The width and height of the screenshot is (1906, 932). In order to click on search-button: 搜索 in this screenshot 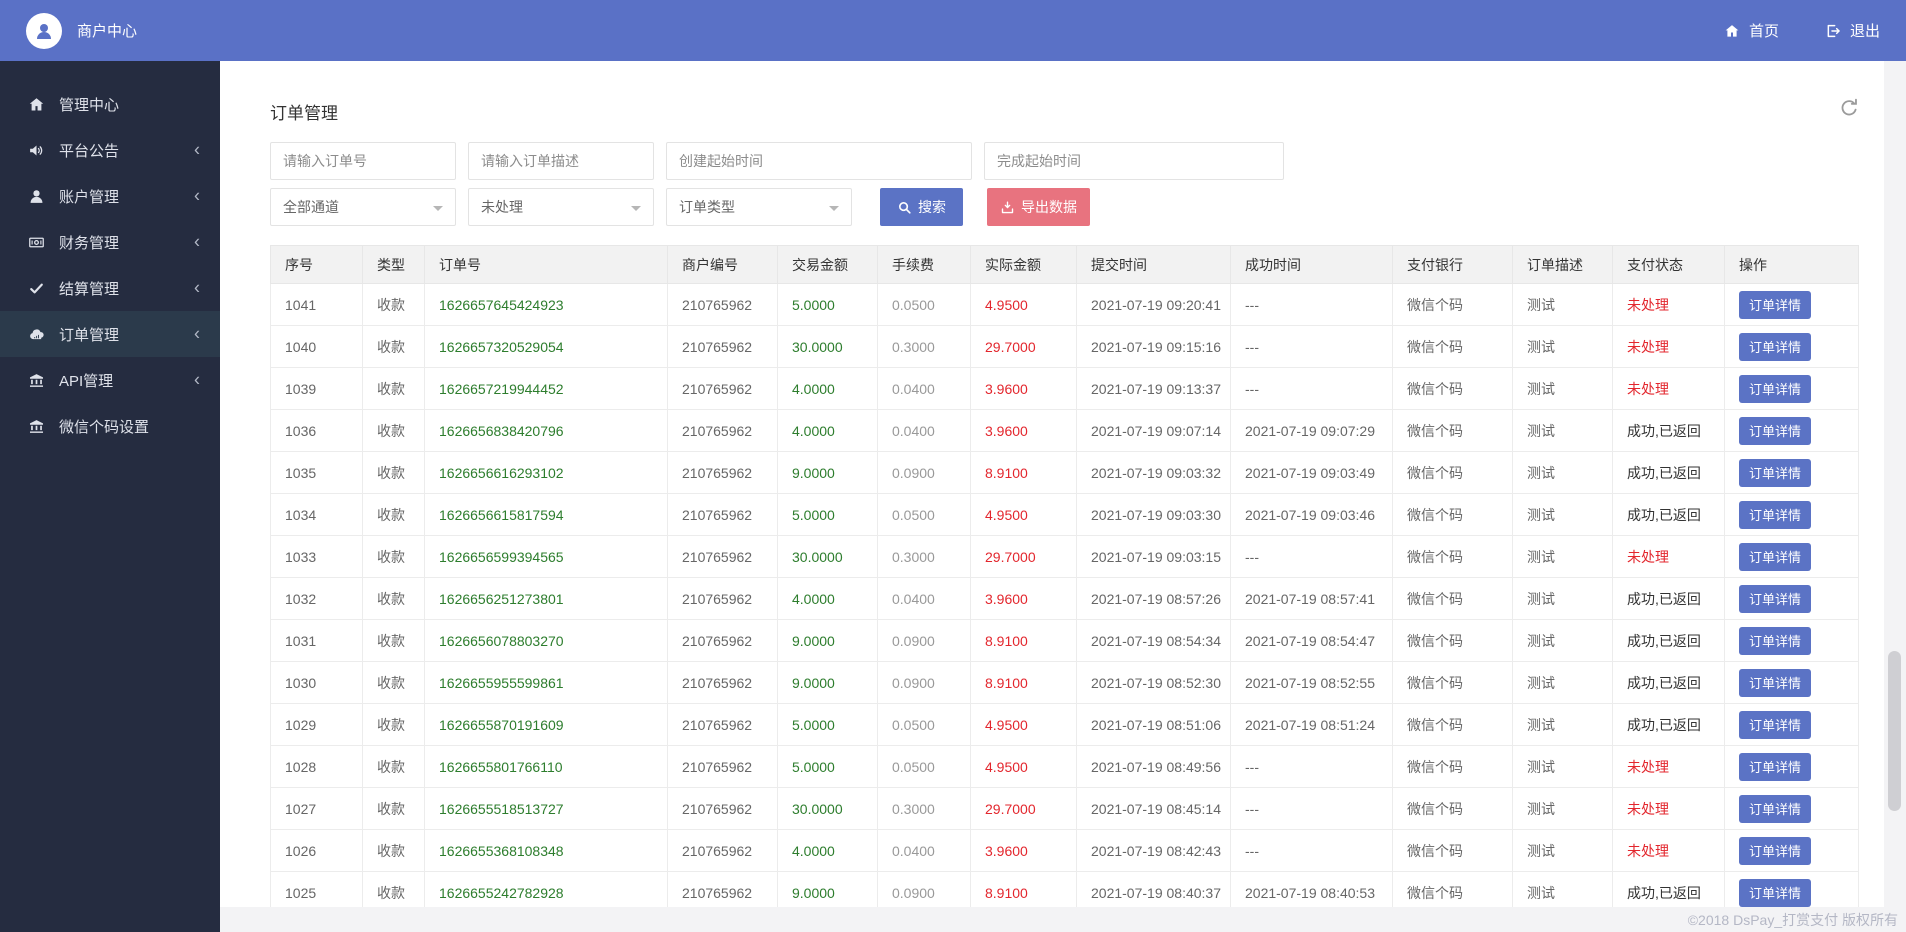, I will do `click(921, 207)`.